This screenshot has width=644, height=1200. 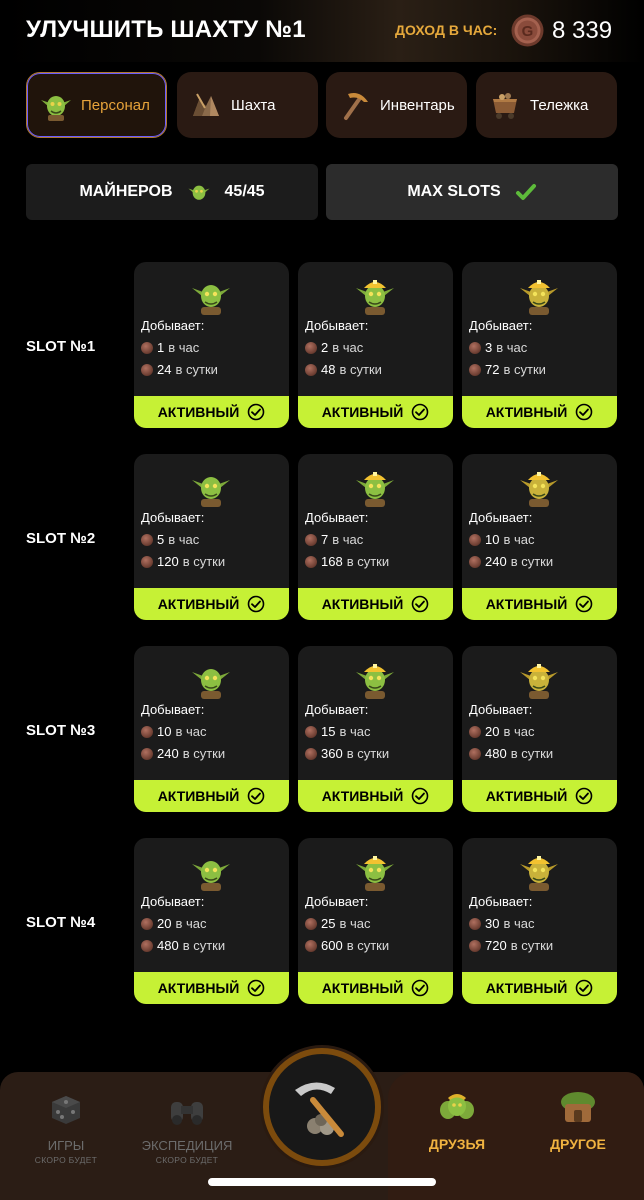 I want to click on page-title: УЛУЧШИТЬ ШАХТУ №1, so click(x=166, y=29).